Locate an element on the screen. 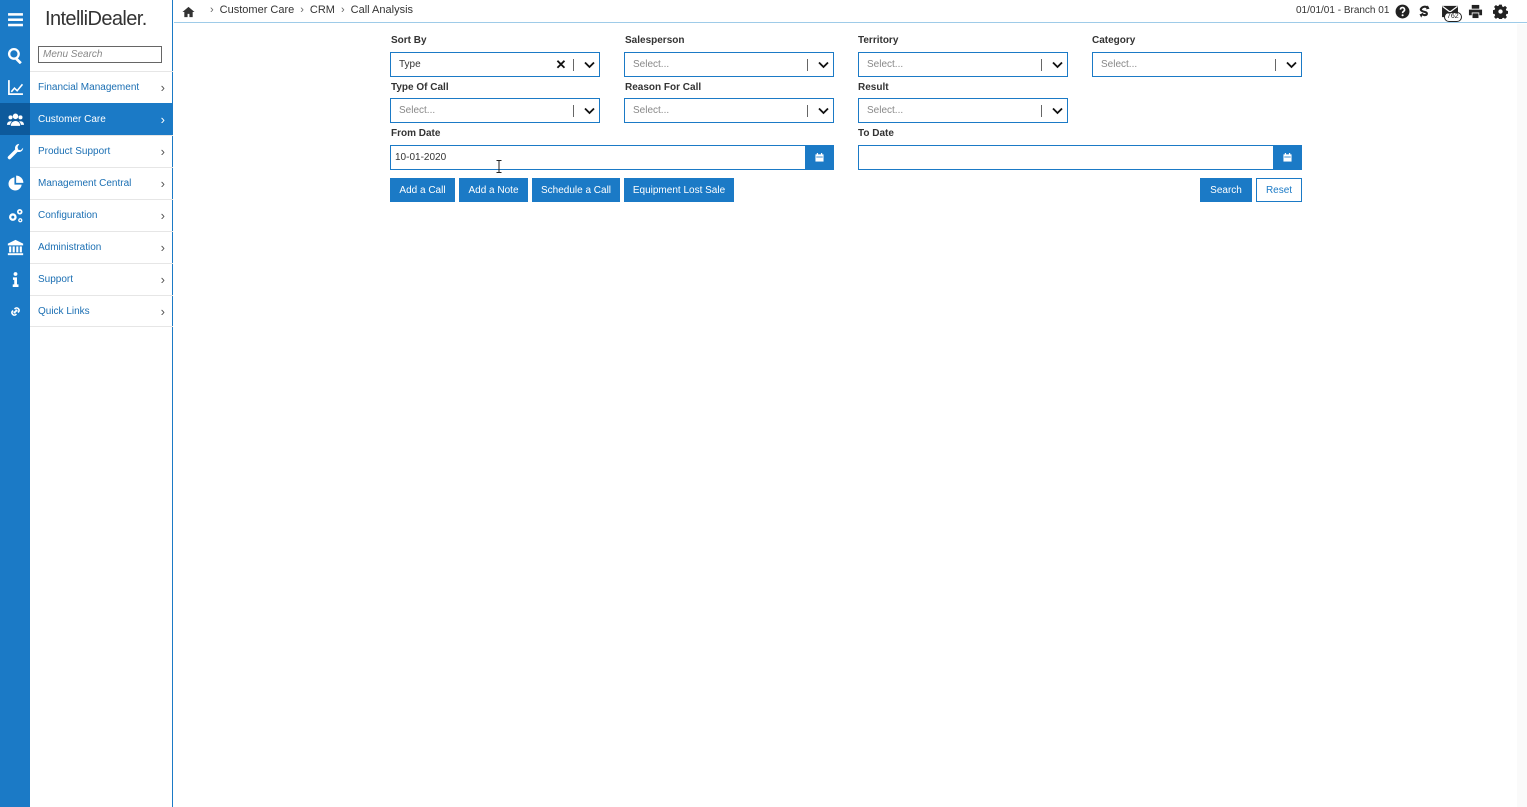 The height and width of the screenshot is (807, 1527). menu-item-support: Support › is located at coordinates (101, 279).